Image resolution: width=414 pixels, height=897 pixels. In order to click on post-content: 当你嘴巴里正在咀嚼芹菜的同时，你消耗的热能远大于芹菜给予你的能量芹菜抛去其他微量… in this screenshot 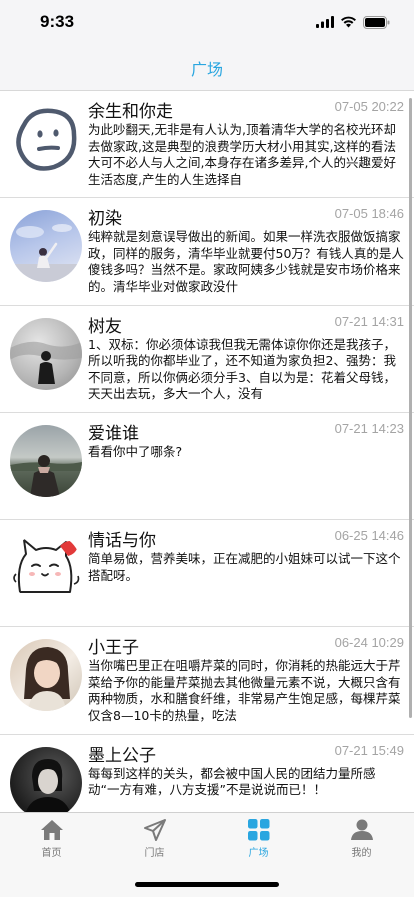, I will do `click(244, 690)`.